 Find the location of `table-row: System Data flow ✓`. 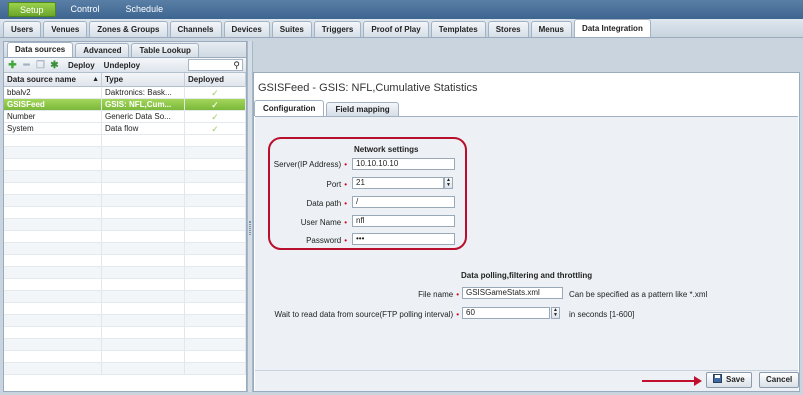

table-row: System Data flow ✓ is located at coordinates (125, 129).